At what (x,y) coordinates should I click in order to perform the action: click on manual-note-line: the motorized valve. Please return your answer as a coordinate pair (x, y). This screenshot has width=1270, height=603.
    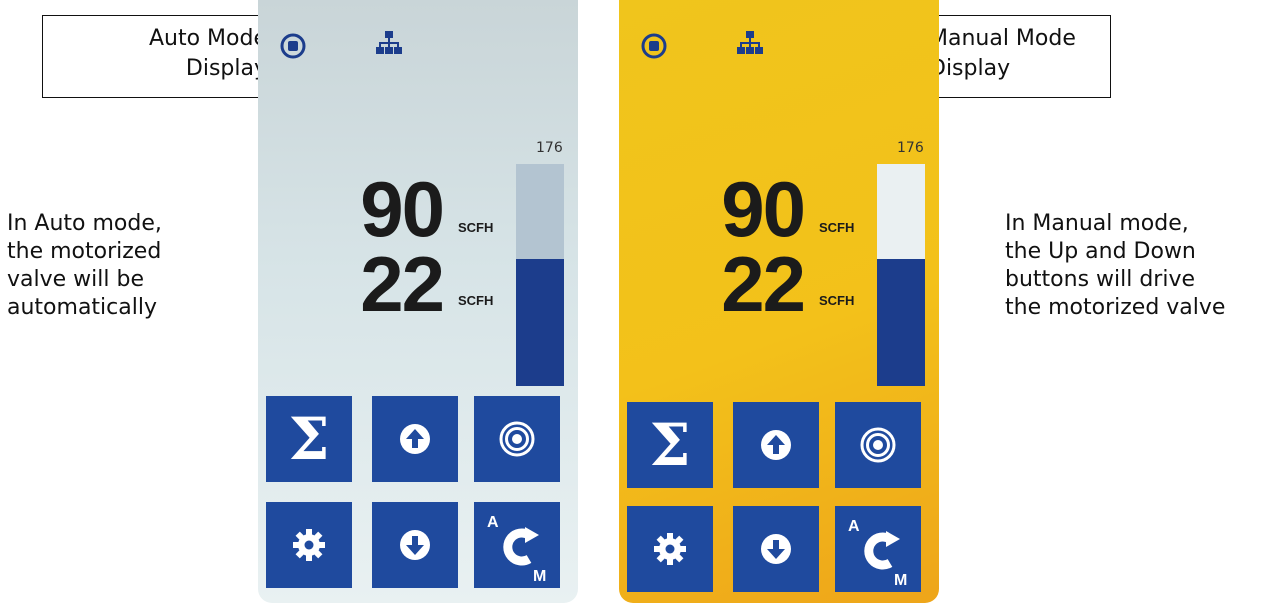
    Looking at the image, I should click on (1115, 307).